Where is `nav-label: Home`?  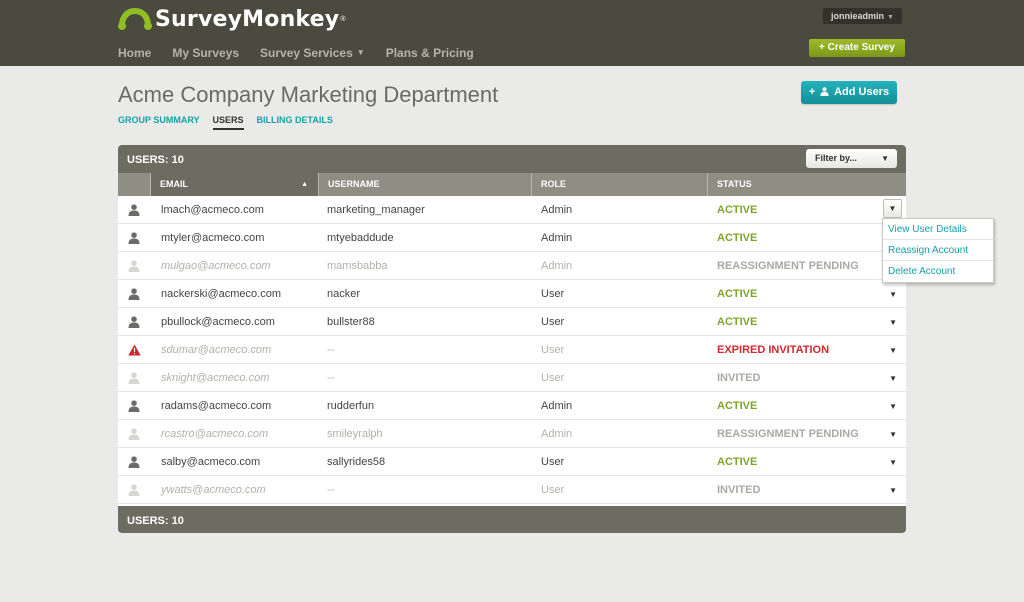 nav-label: Home is located at coordinates (135, 53).